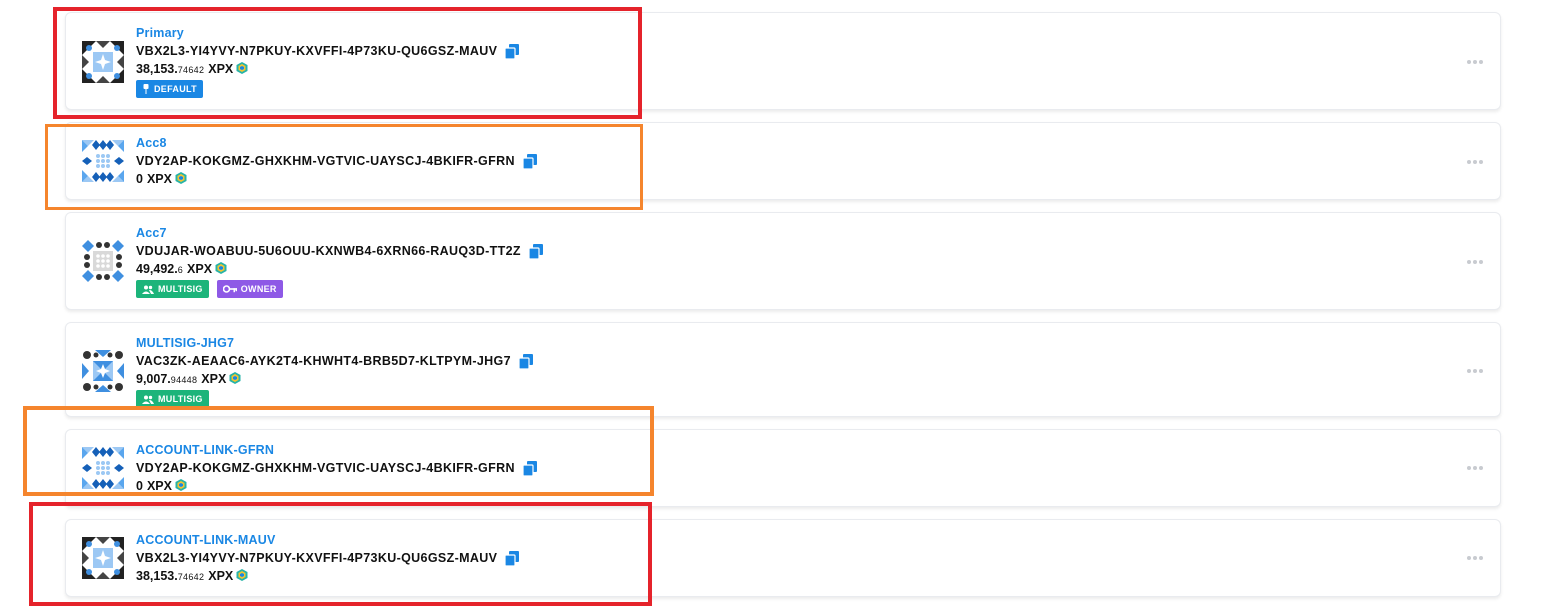 The image size is (1568, 609). I want to click on balance-fraction: 6, so click(180, 270).